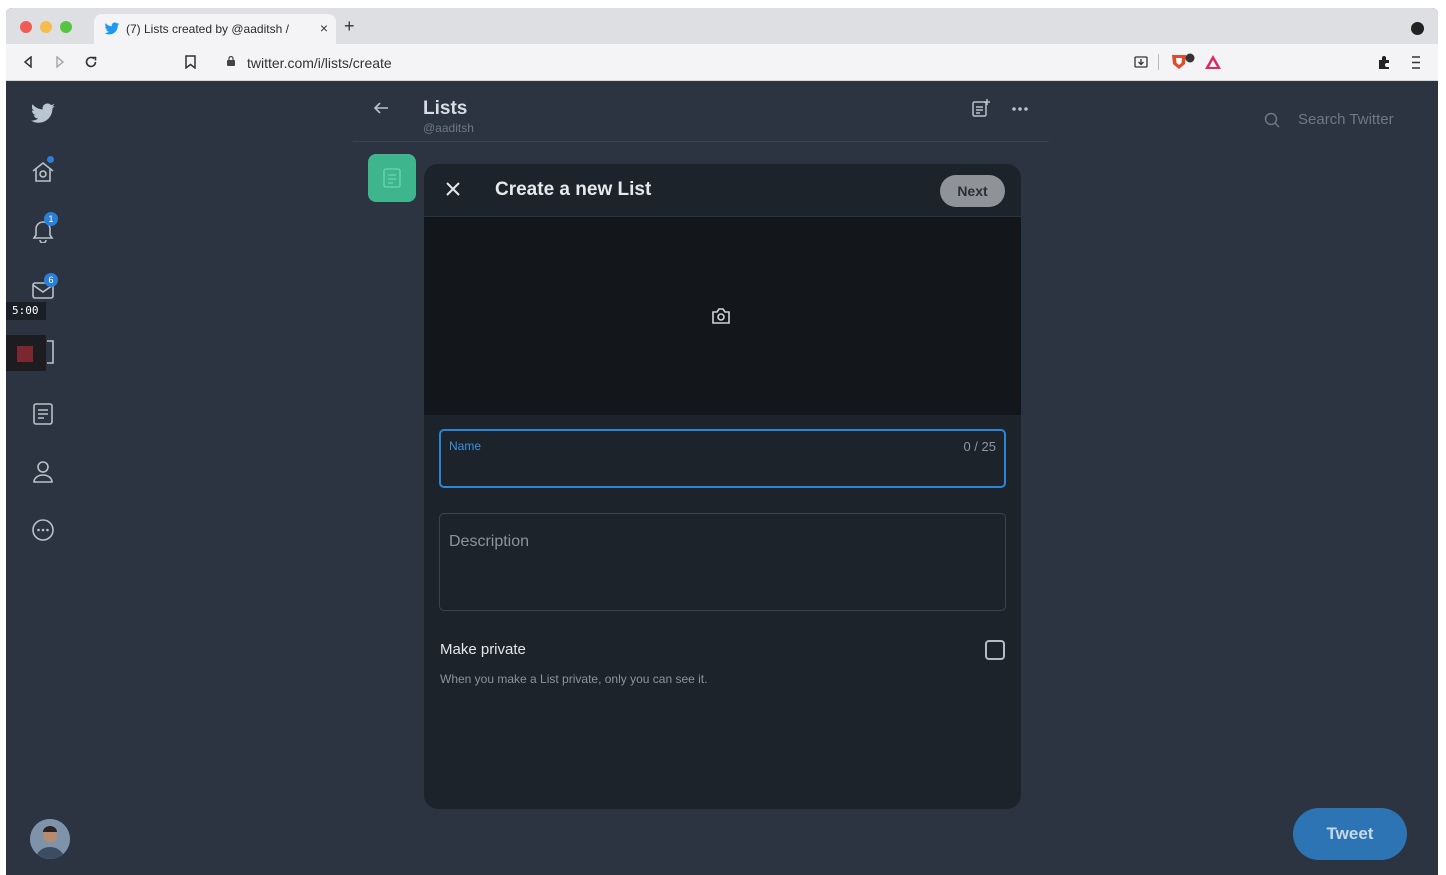  I want to click on stop-recording-button, so click(26, 353).